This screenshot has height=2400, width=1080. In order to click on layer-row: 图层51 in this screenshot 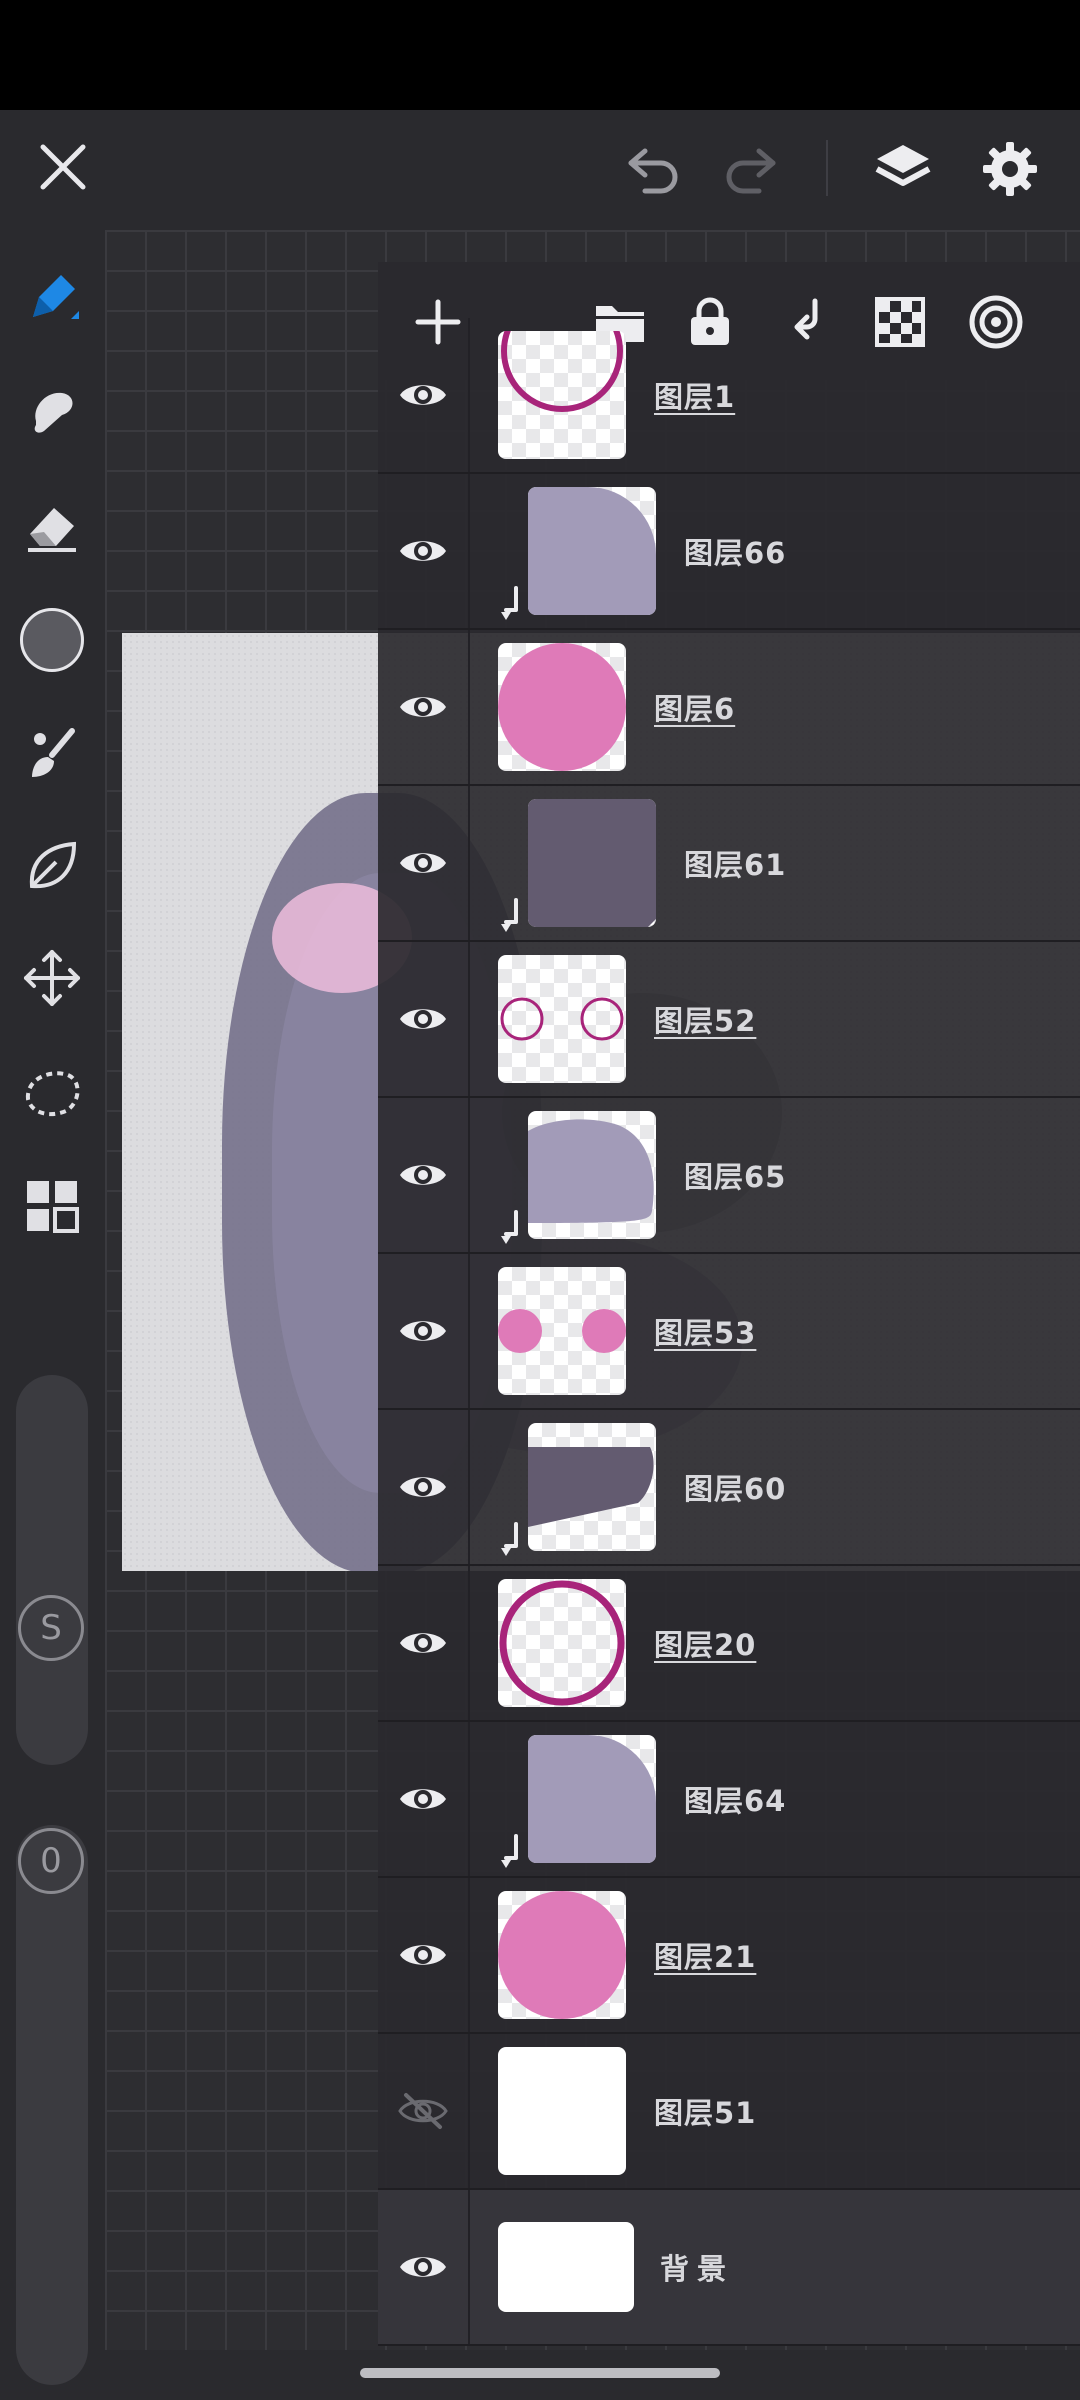, I will do `click(729, 2112)`.